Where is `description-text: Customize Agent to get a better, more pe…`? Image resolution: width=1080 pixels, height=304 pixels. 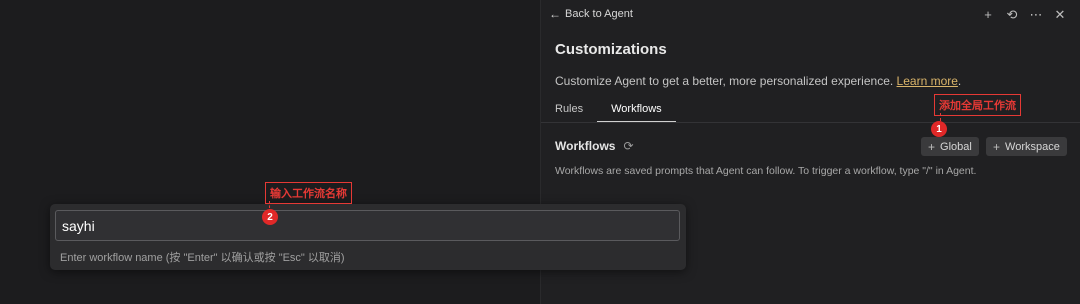 description-text: Customize Agent to get a better, more pe… is located at coordinates (724, 81).